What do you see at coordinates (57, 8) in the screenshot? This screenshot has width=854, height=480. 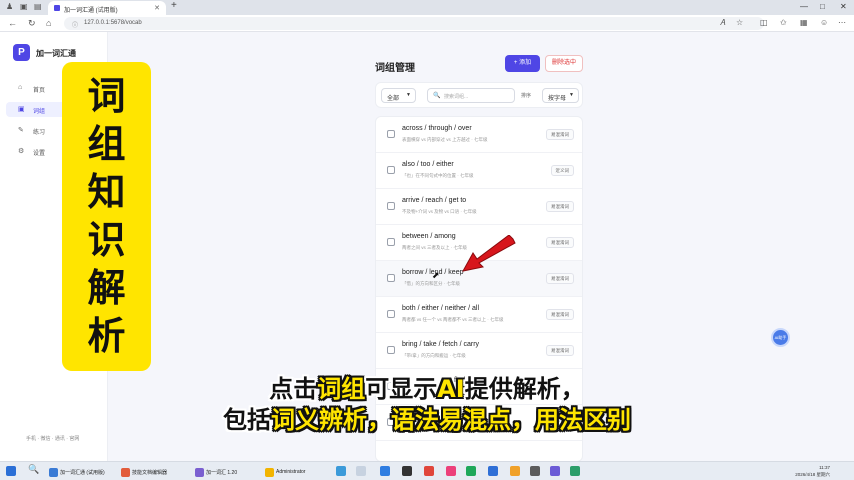 I see `favicon-icon` at bounding box center [57, 8].